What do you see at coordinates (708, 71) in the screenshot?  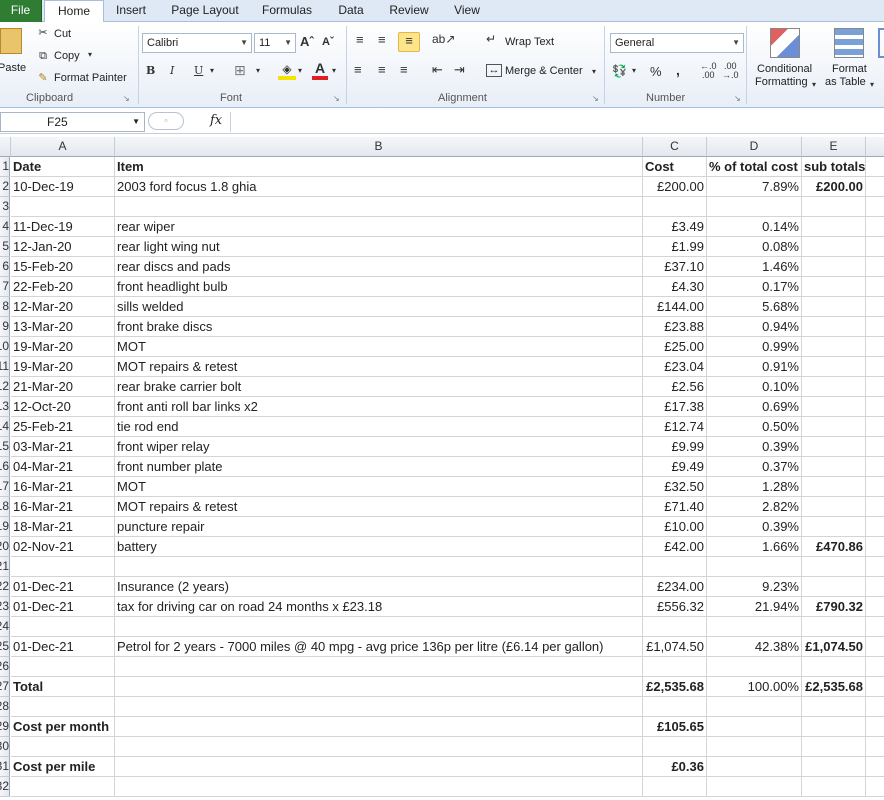 I see `increase-decimal-icon: ←.0.00` at bounding box center [708, 71].